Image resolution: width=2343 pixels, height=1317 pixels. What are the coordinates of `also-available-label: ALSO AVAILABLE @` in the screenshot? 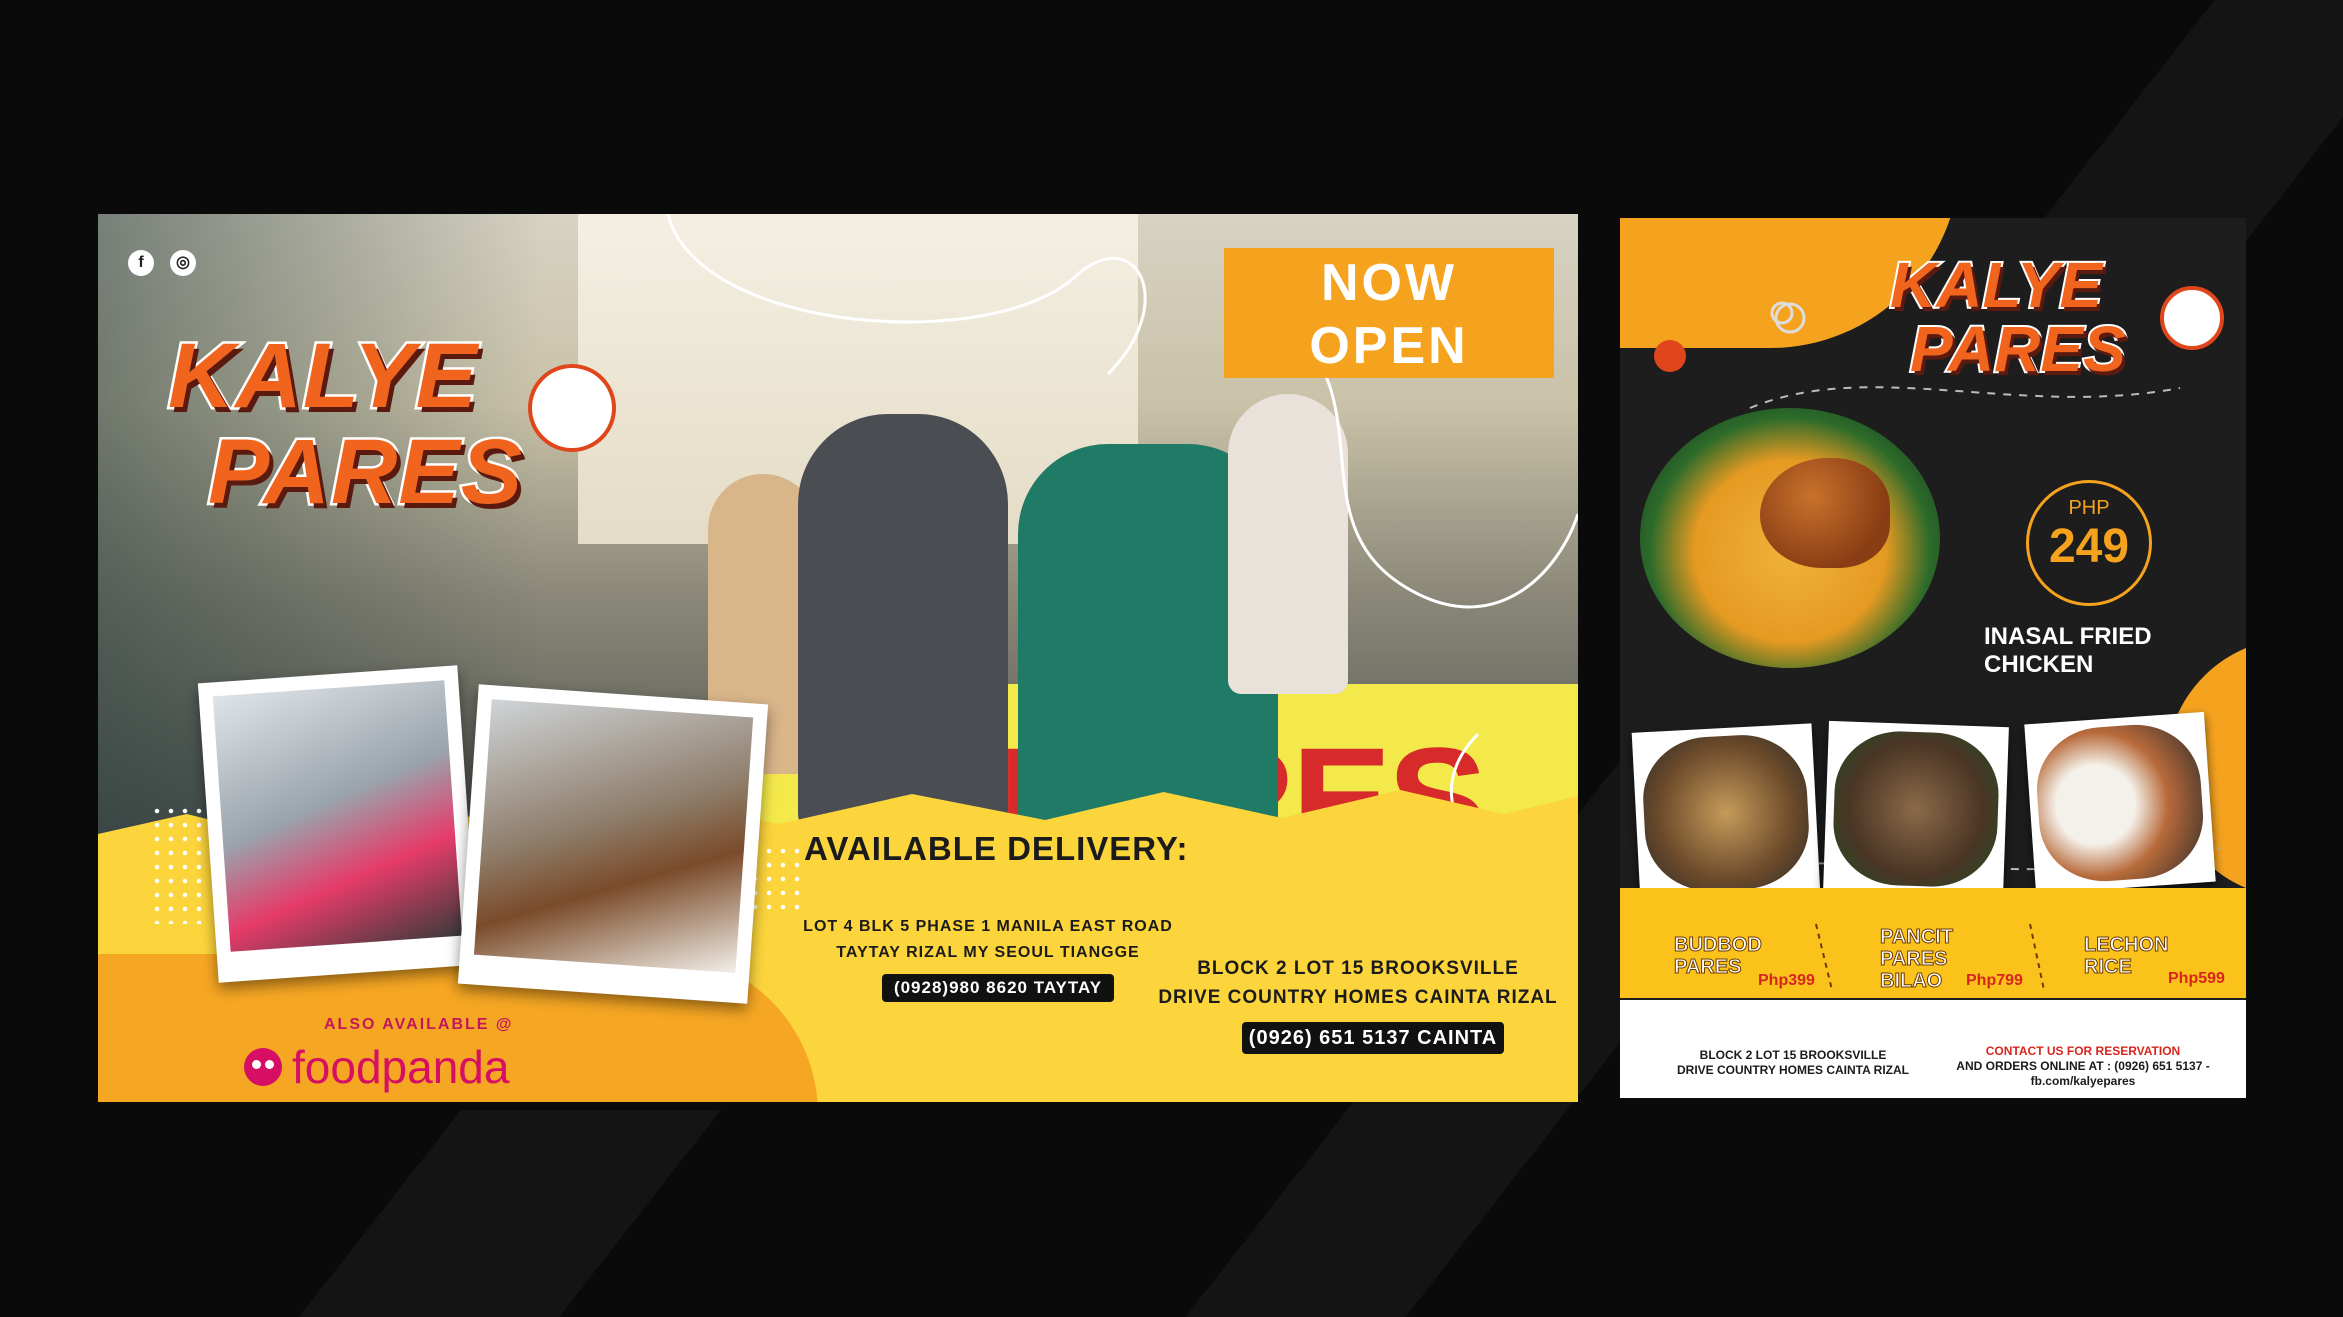 It's located at (419, 1024).